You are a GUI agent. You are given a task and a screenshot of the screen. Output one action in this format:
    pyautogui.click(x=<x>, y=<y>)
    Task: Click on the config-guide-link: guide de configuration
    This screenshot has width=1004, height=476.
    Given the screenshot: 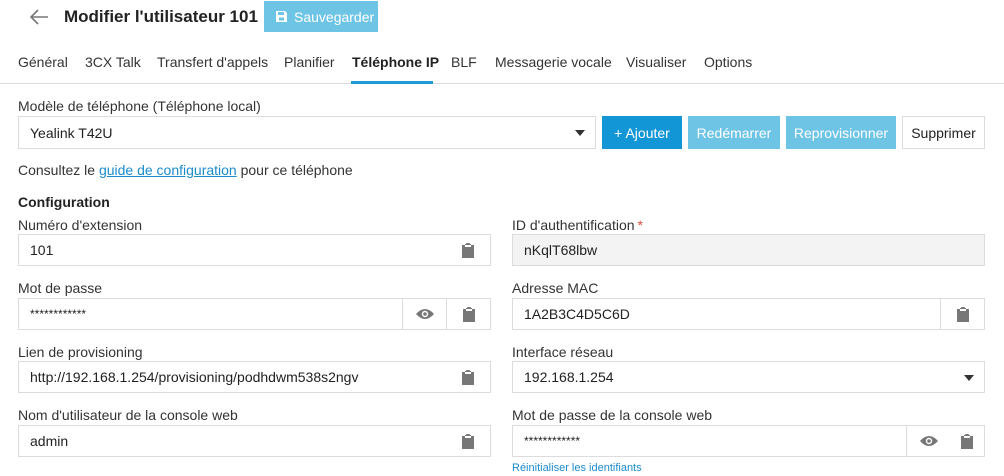 What is the action you would take?
    pyautogui.click(x=168, y=170)
    